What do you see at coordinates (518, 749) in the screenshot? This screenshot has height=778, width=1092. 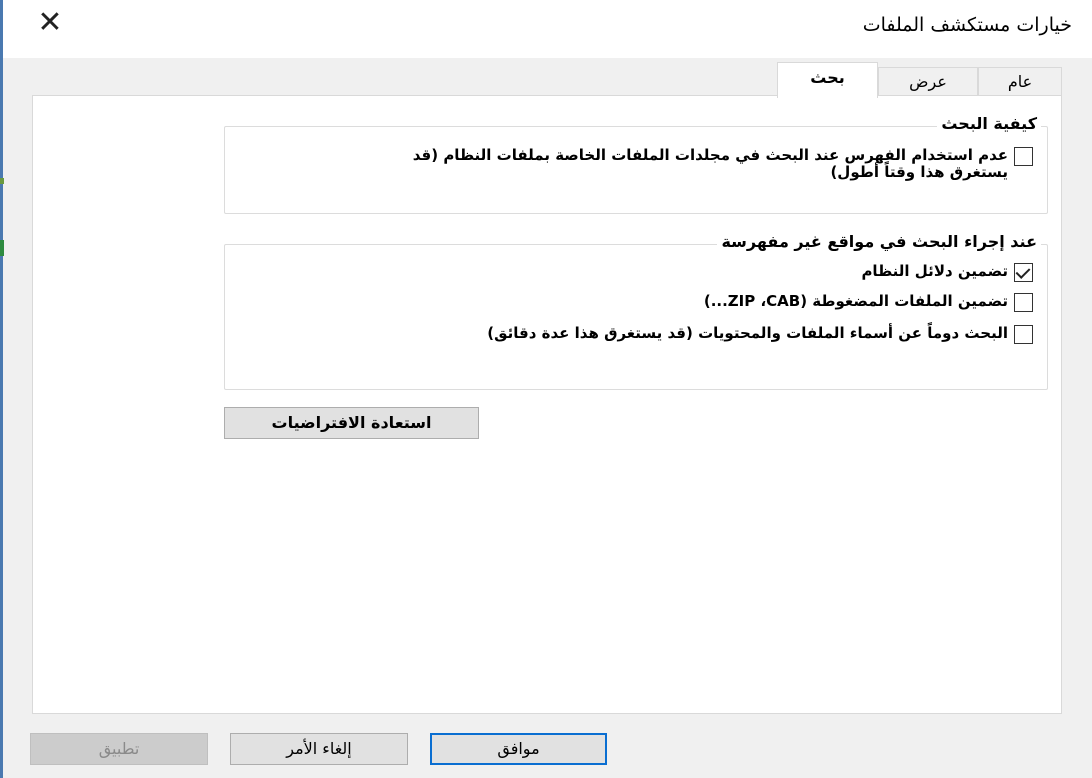 I see `ok-button: موافق` at bounding box center [518, 749].